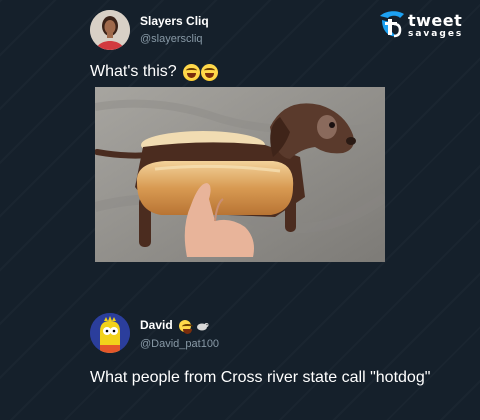  I want to click on author-handle: @slayerscliq, so click(171, 39).